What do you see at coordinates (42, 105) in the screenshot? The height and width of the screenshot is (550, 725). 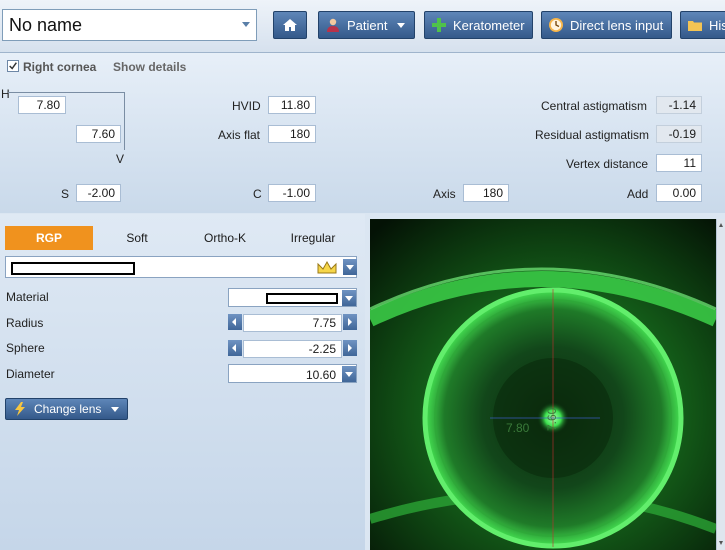 I see `h-radius-field: 7.80` at bounding box center [42, 105].